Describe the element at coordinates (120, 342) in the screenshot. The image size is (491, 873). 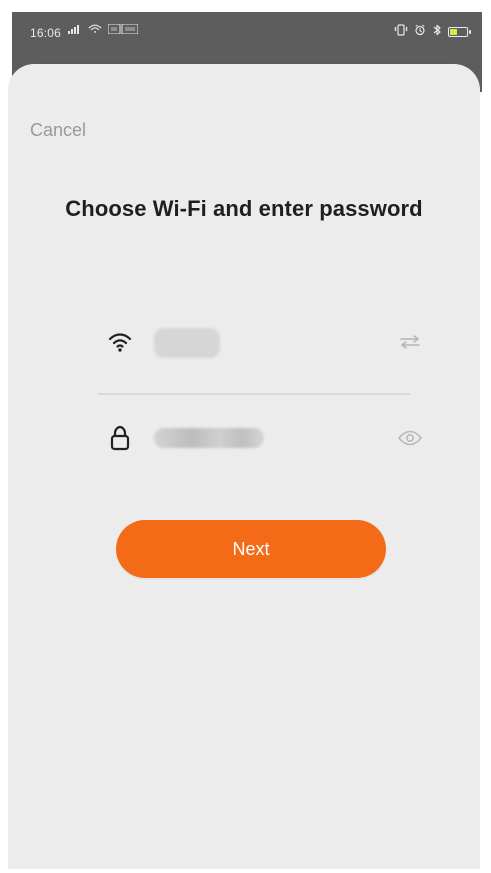
I see `wifi-icon` at that location.